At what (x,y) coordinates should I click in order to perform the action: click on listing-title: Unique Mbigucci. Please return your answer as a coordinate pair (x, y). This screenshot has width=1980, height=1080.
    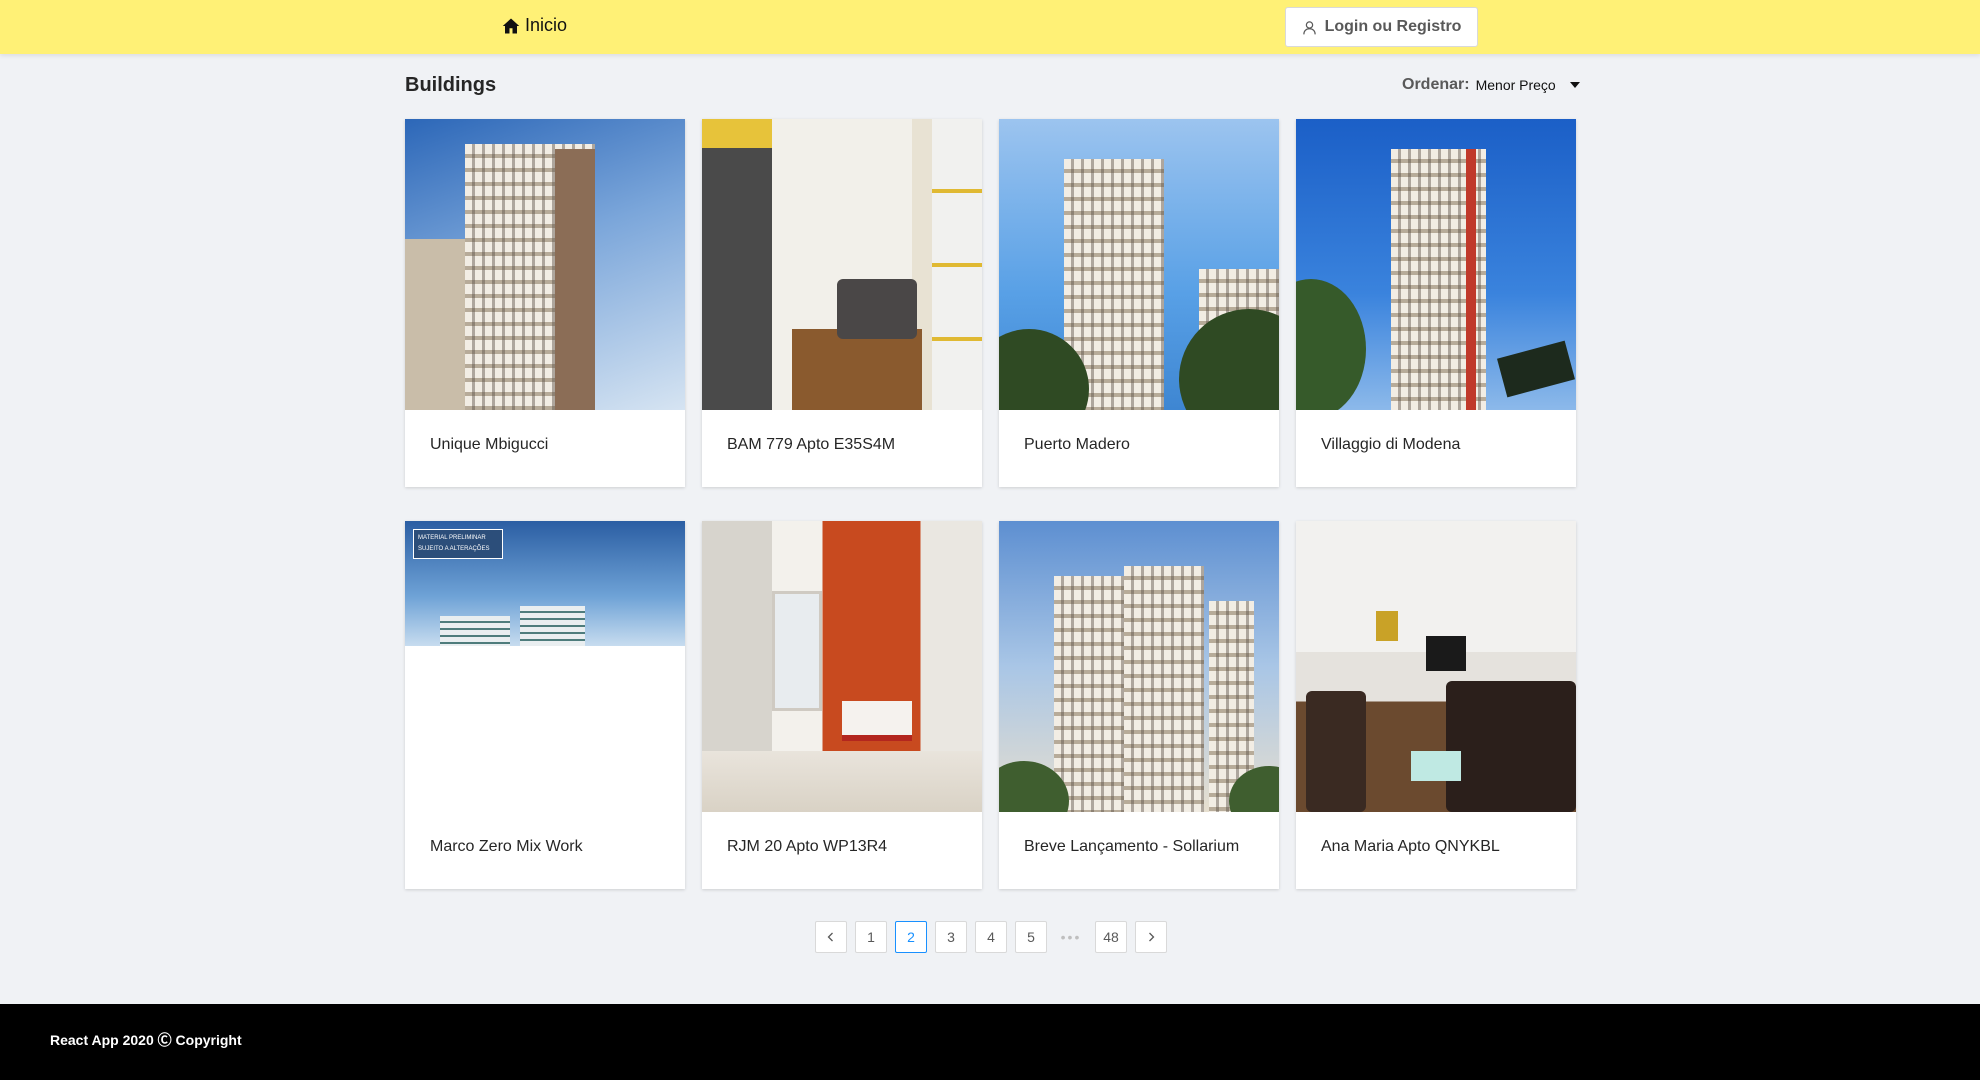
    Looking at the image, I should click on (489, 444).